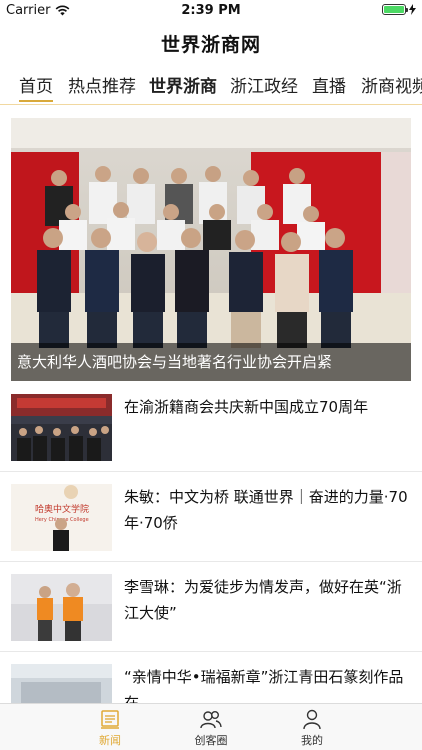 The height and width of the screenshot is (750, 422). What do you see at coordinates (395, 9) in the screenshot?
I see `battery-icon` at bounding box center [395, 9].